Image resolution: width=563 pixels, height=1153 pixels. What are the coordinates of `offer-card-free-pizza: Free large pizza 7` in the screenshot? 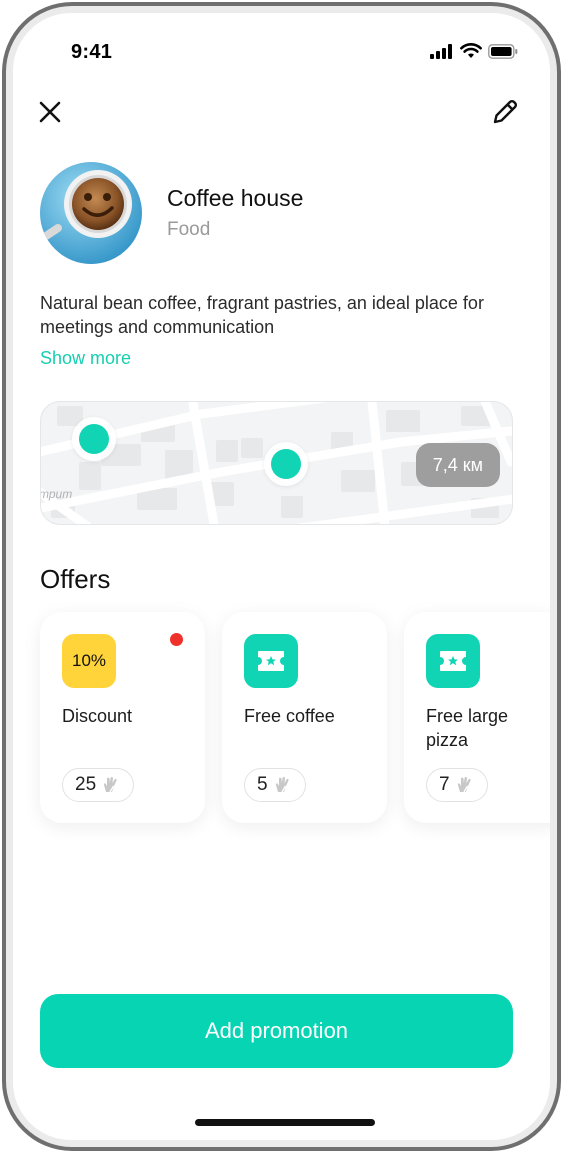 It's located at (477, 717).